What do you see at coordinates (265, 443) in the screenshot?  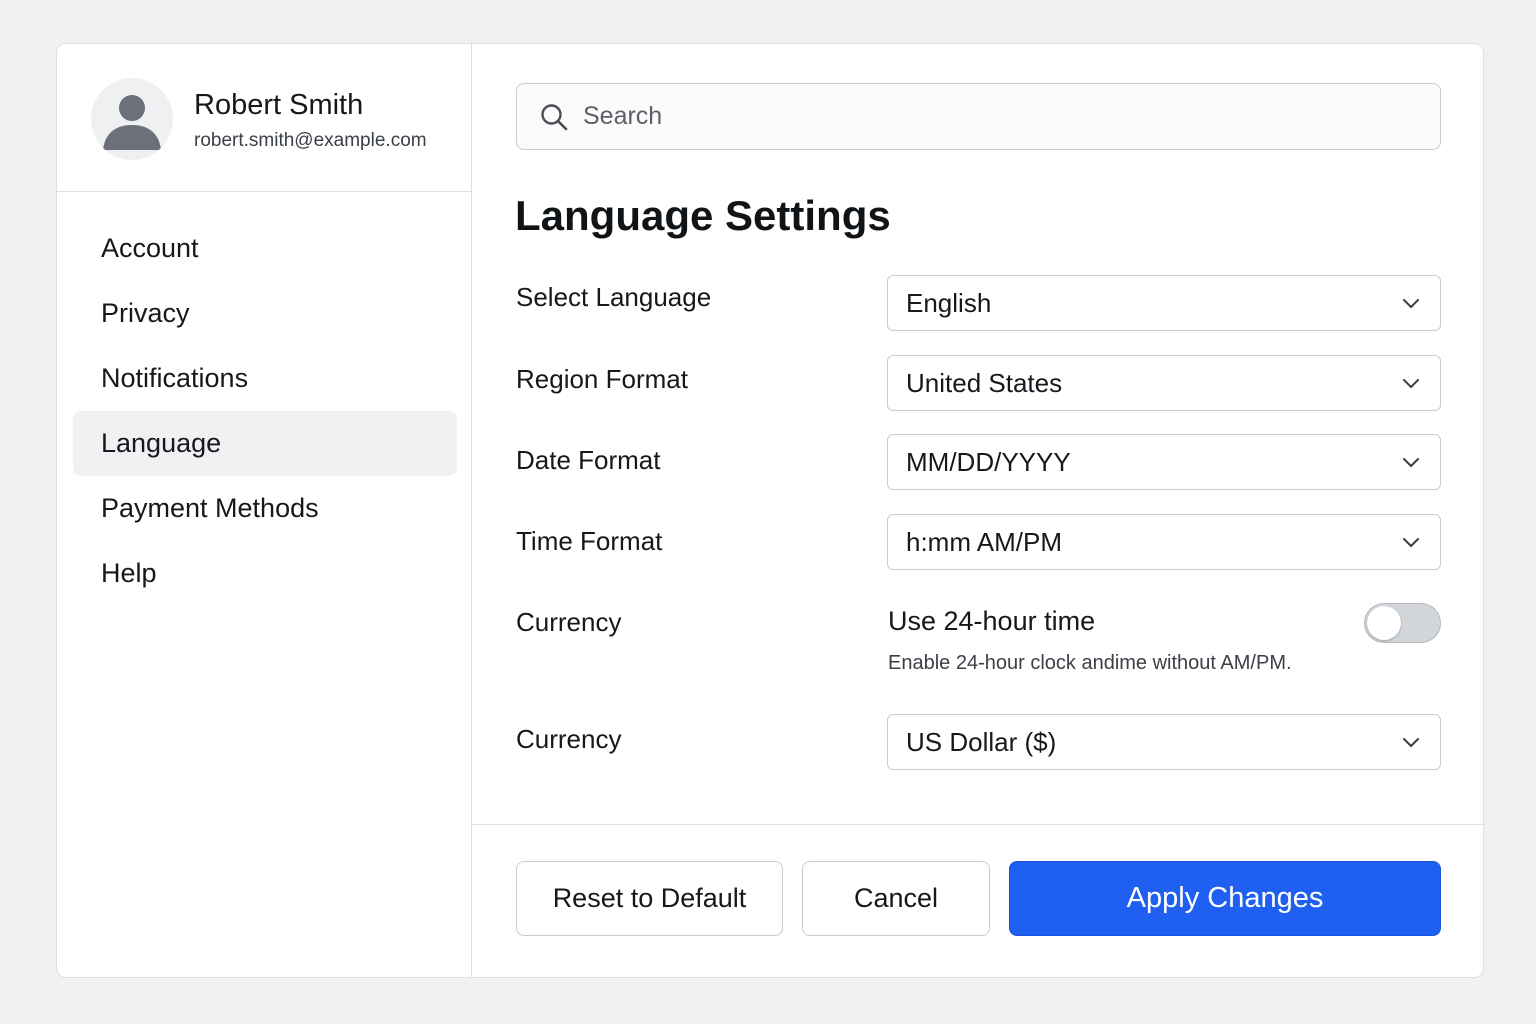 I see `sidebar-item-language: Language` at bounding box center [265, 443].